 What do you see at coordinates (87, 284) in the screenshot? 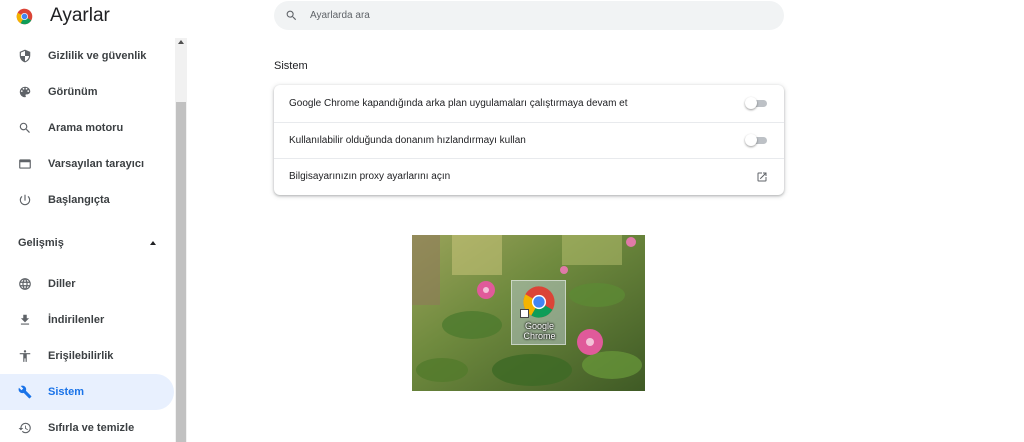
I see `sidebar-item-languages: Diller` at bounding box center [87, 284].